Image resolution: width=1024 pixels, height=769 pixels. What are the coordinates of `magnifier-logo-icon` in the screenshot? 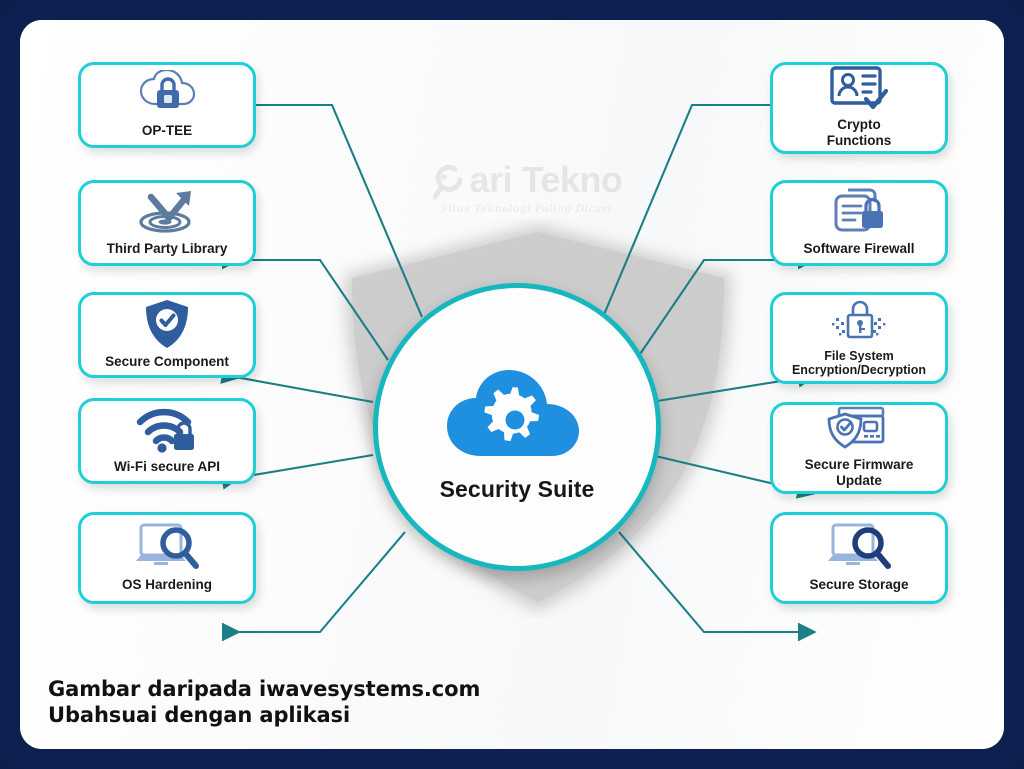 It's located at (447, 182).